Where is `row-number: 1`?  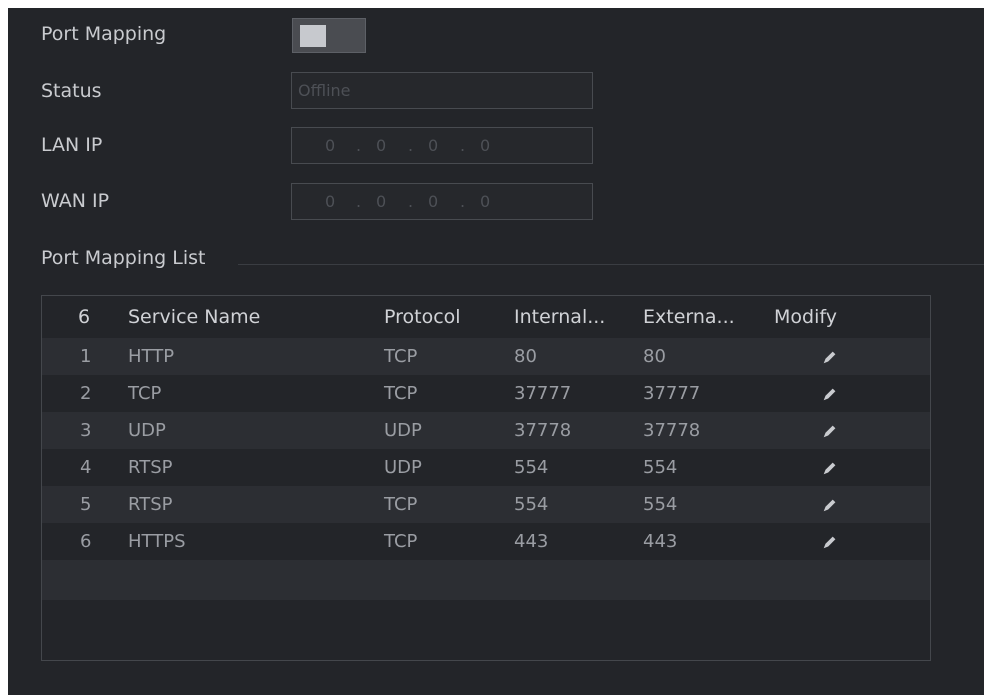 row-number: 1 is located at coordinates (86, 356).